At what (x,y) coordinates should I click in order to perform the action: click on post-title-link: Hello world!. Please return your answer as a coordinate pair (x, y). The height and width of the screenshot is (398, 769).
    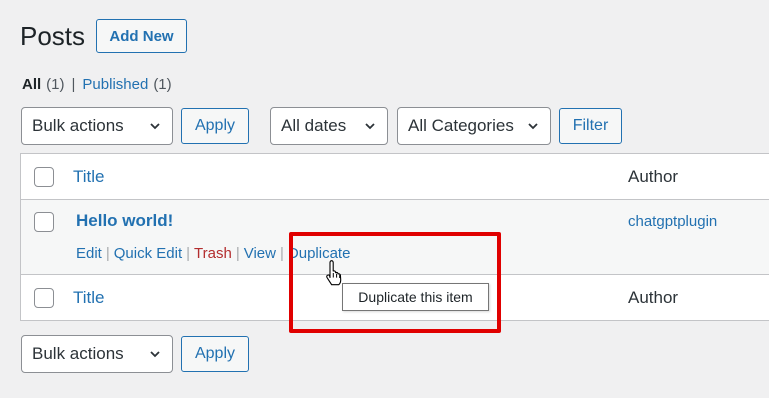
    Looking at the image, I should click on (124, 221).